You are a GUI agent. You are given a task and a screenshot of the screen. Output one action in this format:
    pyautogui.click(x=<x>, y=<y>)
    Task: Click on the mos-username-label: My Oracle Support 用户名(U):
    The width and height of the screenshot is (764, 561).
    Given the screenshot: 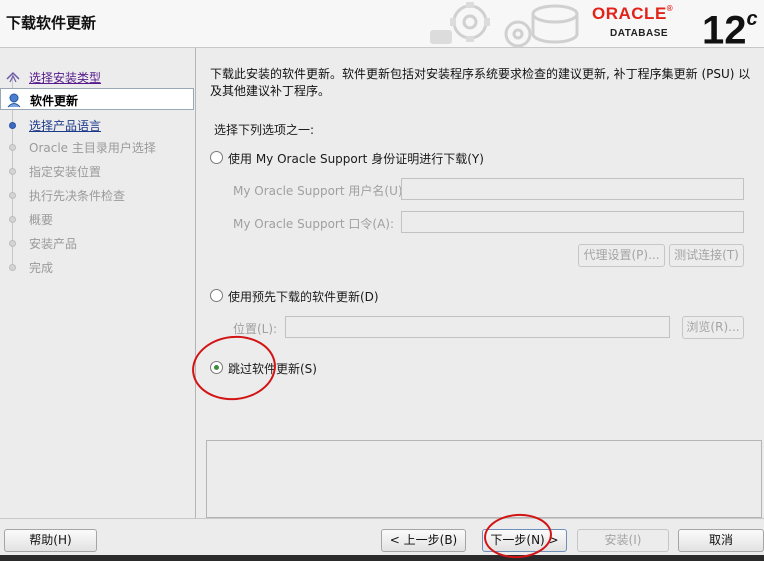 What is the action you would take?
    pyautogui.click(x=320, y=191)
    